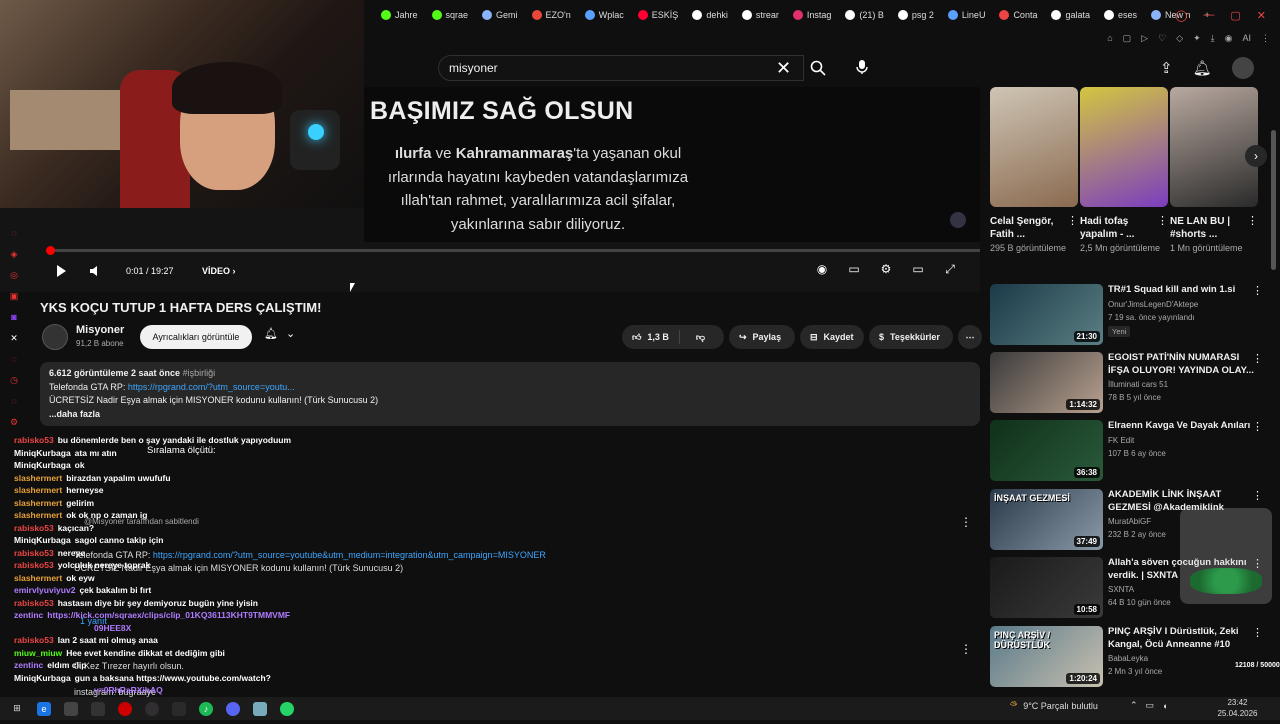 The image size is (1280, 724). What do you see at coordinates (1164, 706) in the screenshot?
I see `volume-icon: ◖` at bounding box center [1164, 706].